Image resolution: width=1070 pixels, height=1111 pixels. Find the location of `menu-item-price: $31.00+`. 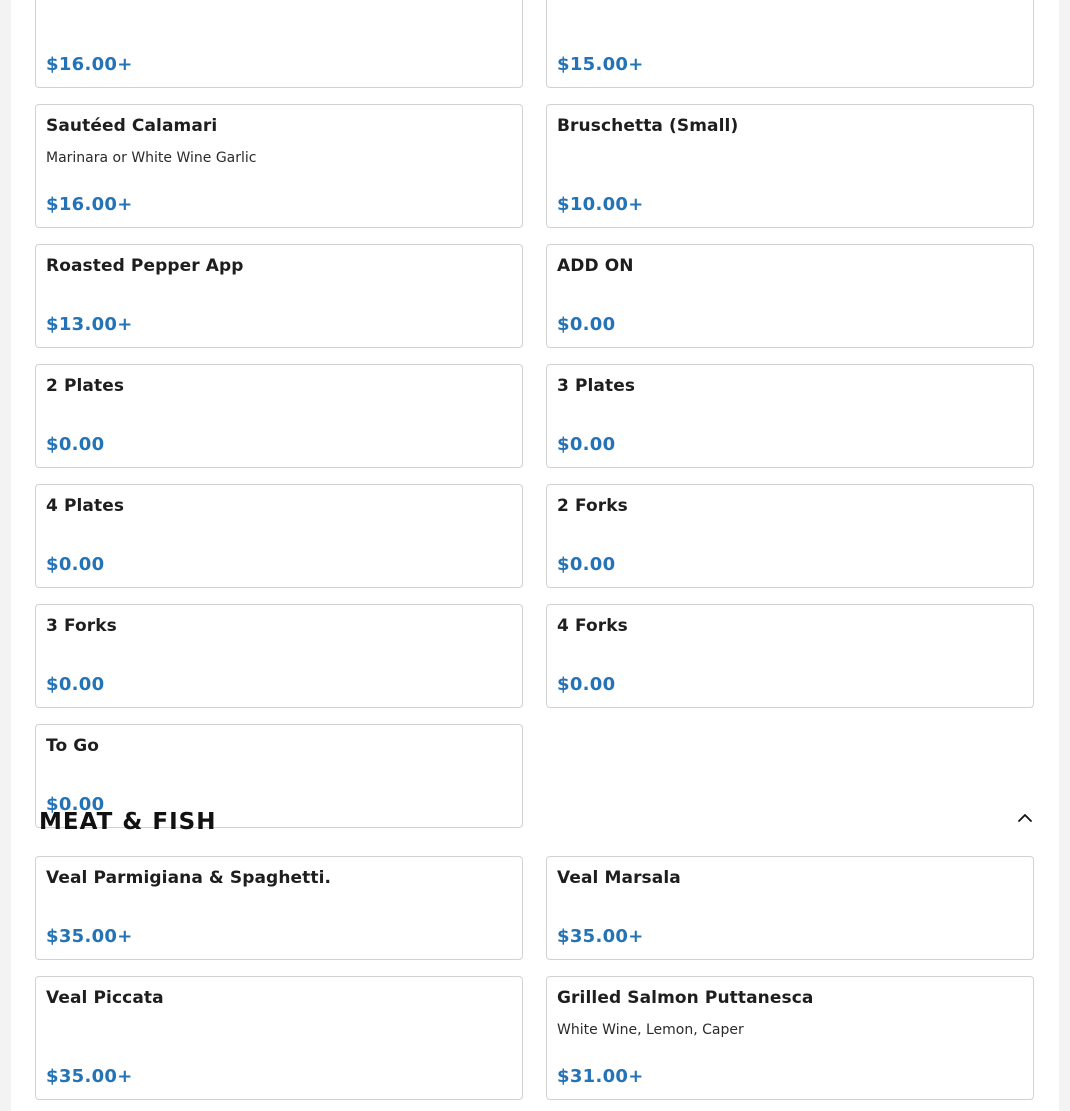

menu-item-price: $31.00+ is located at coordinates (600, 1076).